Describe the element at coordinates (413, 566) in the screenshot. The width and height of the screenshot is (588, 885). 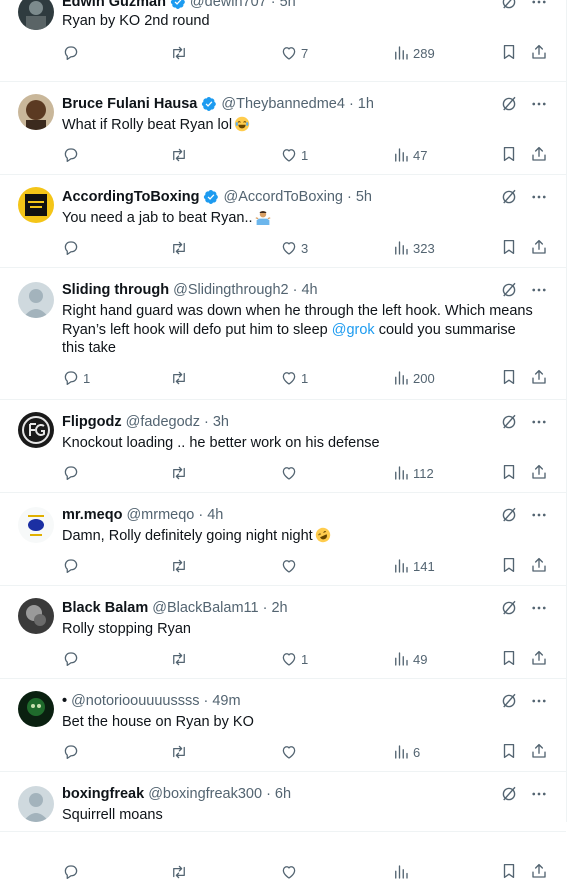
I see `views-button: 141` at that location.